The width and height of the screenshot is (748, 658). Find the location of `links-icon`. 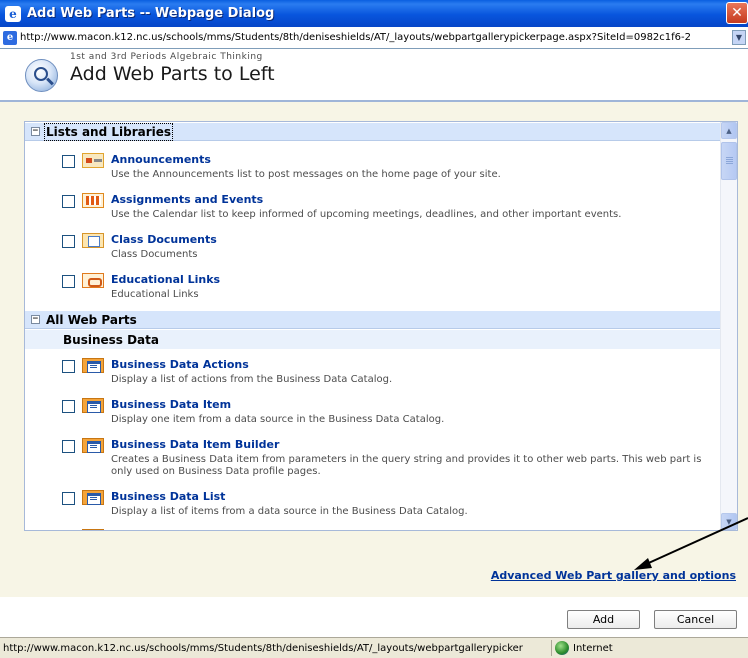

links-icon is located at coordinates (93, 280).